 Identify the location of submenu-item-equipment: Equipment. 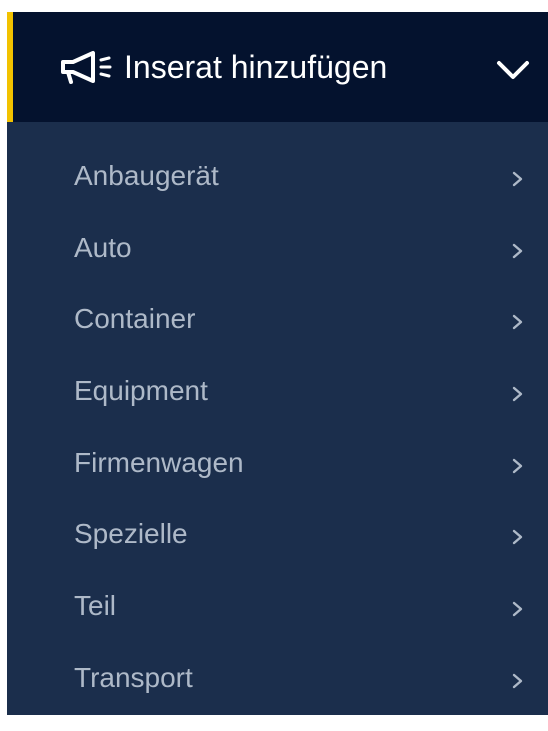
(277, 395).